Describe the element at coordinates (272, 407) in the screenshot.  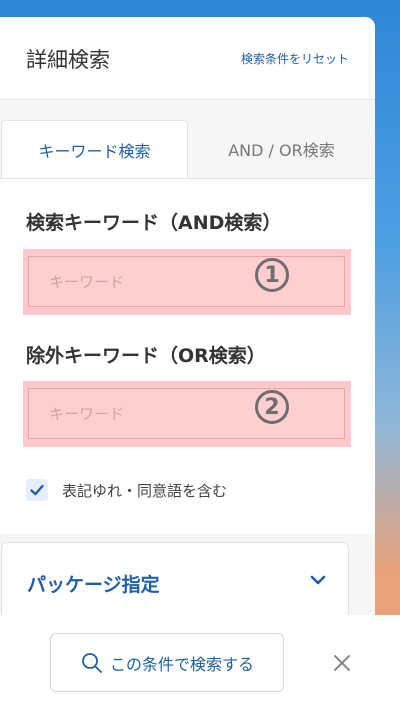
I see `annotation-marker-2: 2` at that location.